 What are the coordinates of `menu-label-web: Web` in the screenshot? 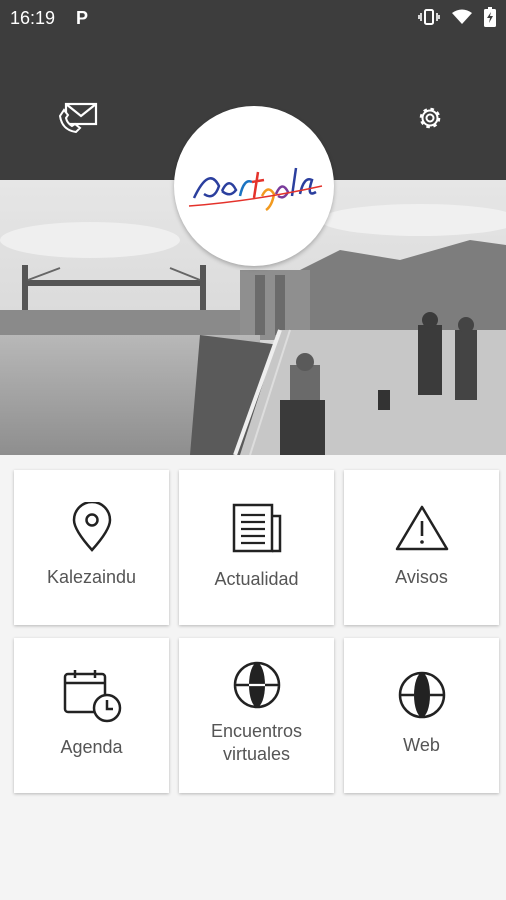 It's located at (421, 745).